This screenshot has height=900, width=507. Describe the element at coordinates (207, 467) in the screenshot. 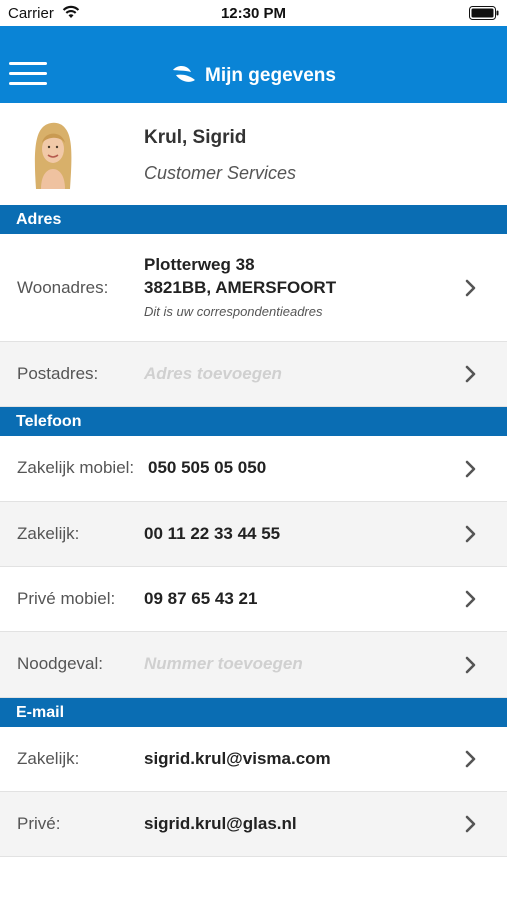

I see `work-mobile-value: 050 505 05 050` at that location.